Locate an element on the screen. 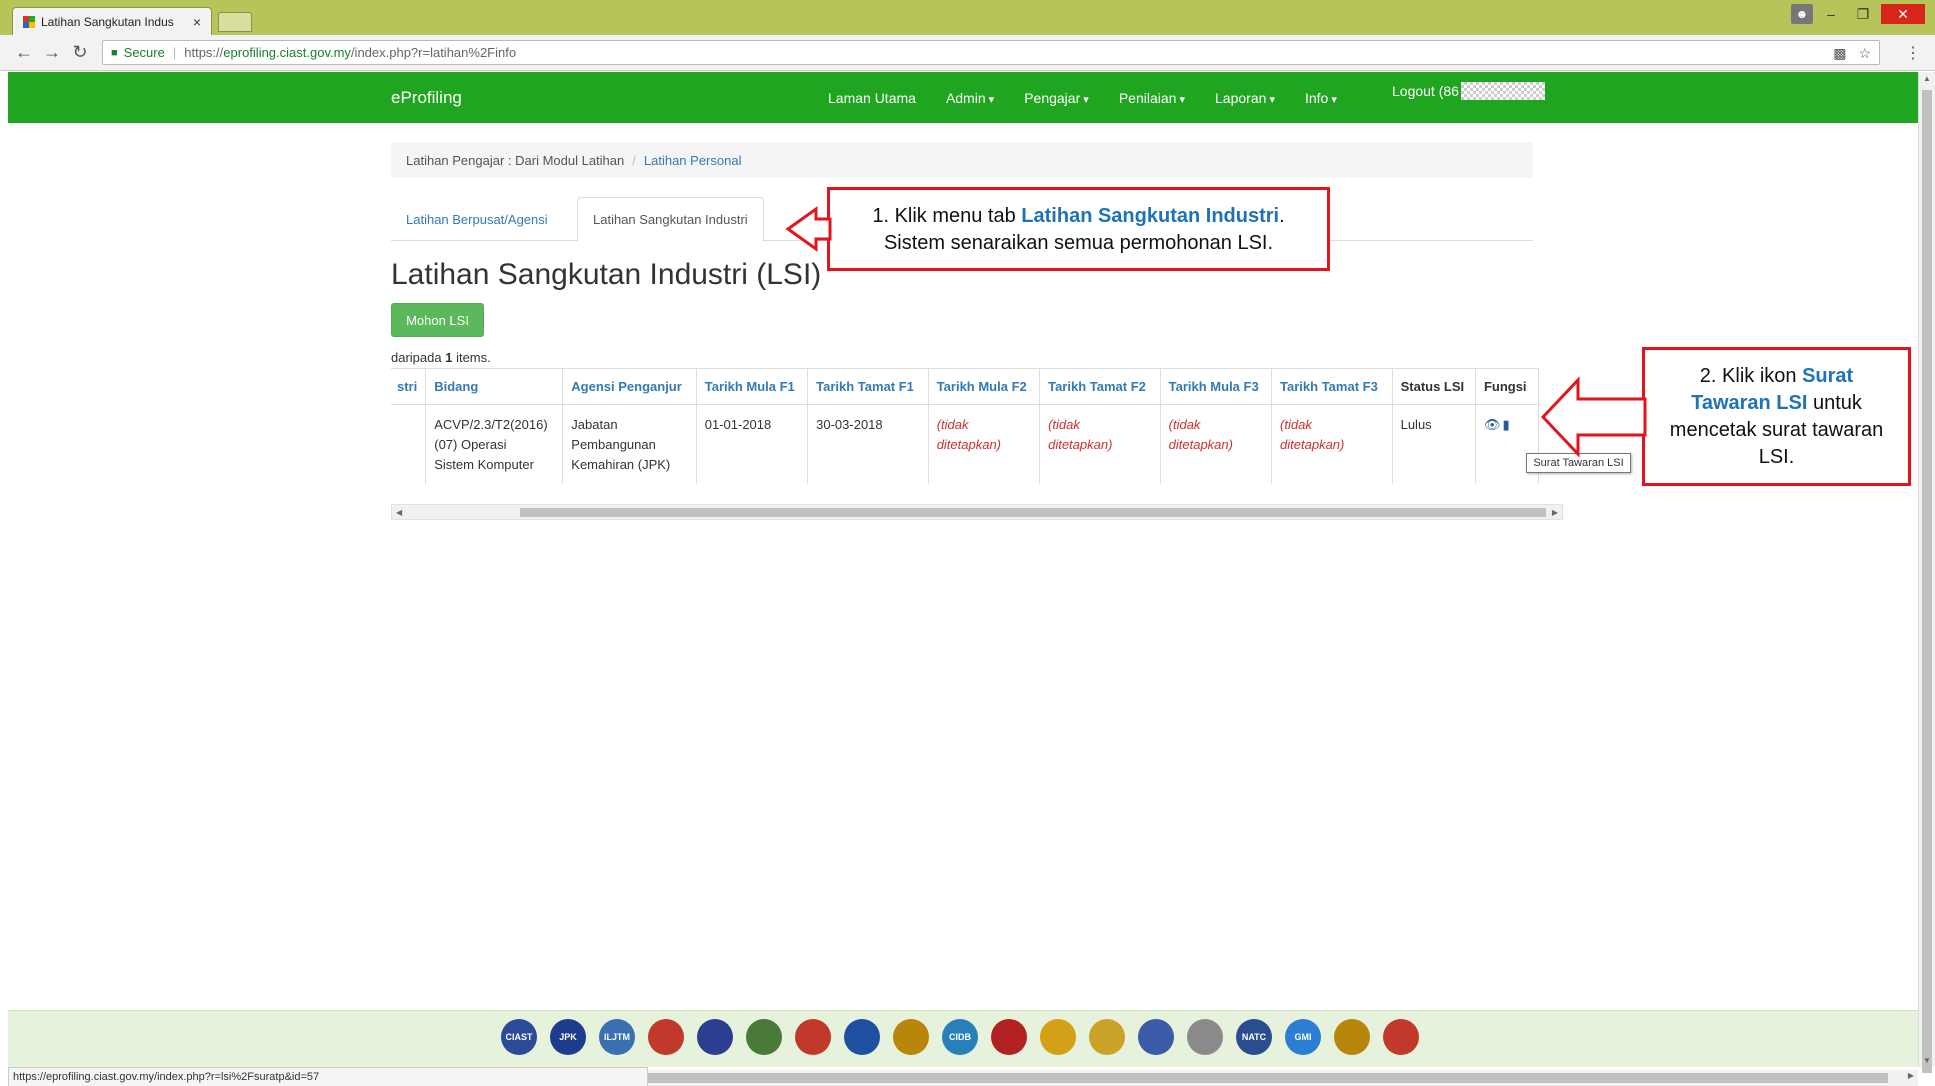  col-header-mula-f1: Tarikh Mula F1 is located at coordinates (752, 386).